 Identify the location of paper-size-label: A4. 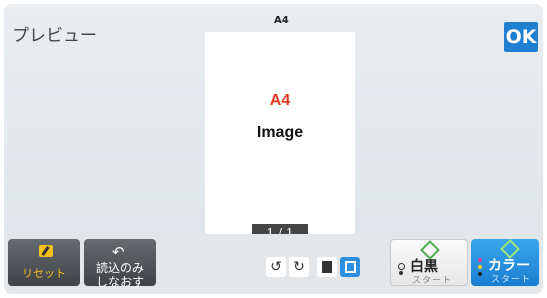
(281, 20).